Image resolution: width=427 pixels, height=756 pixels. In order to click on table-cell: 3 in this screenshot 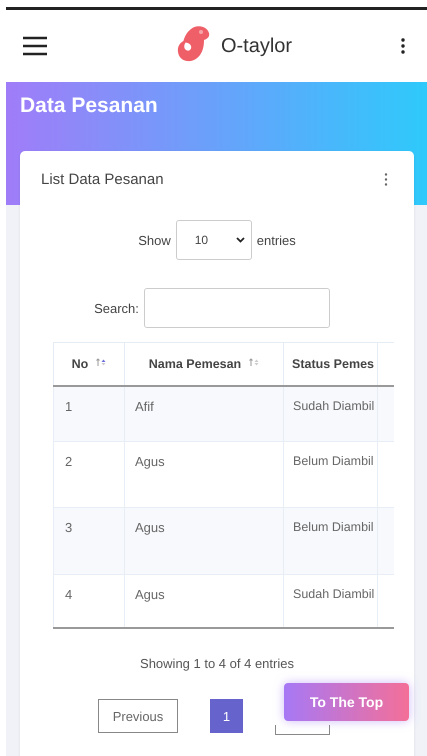, I will do `click(68, 527)`.